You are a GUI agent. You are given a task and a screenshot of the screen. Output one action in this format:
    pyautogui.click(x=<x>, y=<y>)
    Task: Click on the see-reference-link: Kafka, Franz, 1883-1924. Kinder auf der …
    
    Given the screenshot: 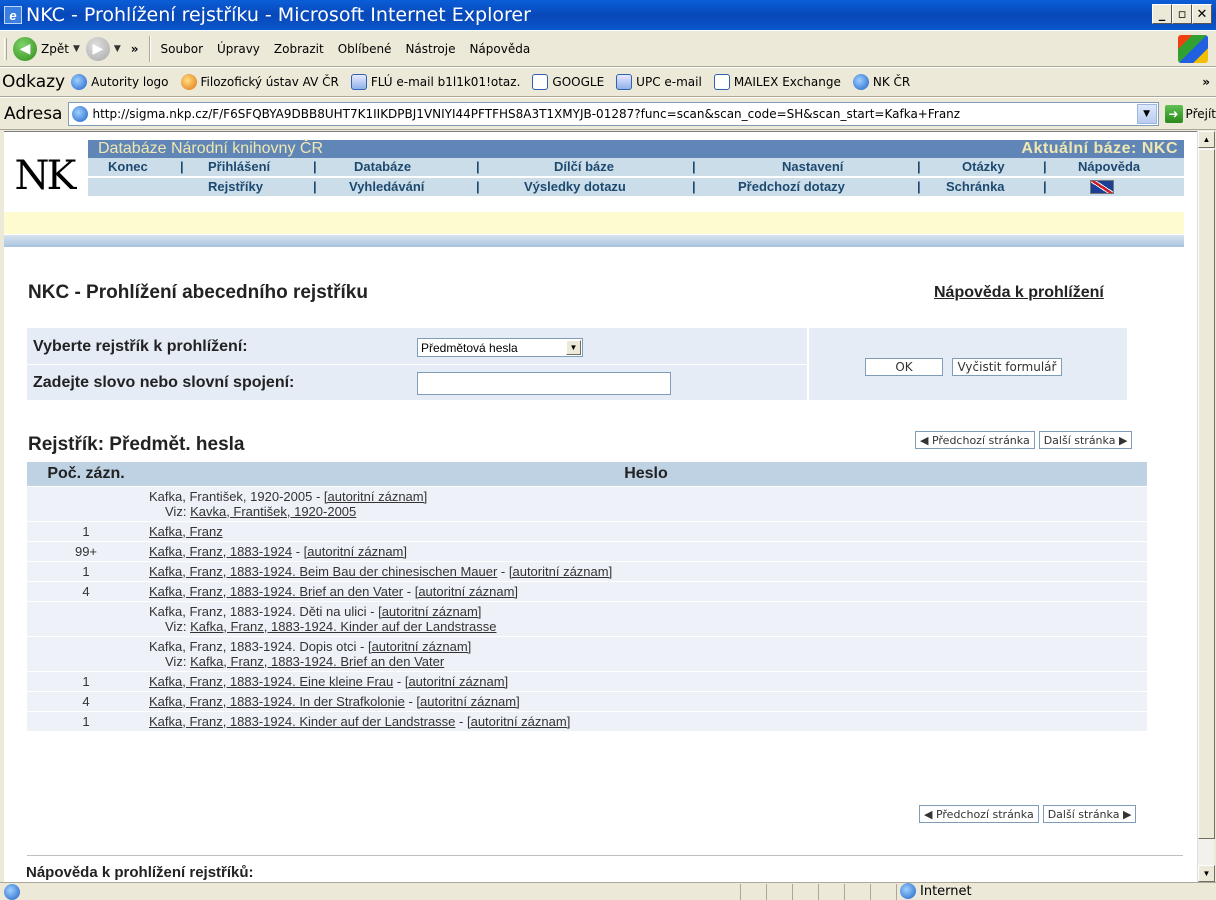 What is the action you would take?
    pyautogui.click(x=343, y=626)
    